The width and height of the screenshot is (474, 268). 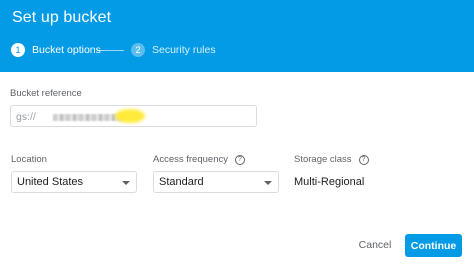 What do you see at coordinates (46, 93) in the screenshot?
I see `bucket-reference-label: Bucket reference` at bounding box center [46, 93].